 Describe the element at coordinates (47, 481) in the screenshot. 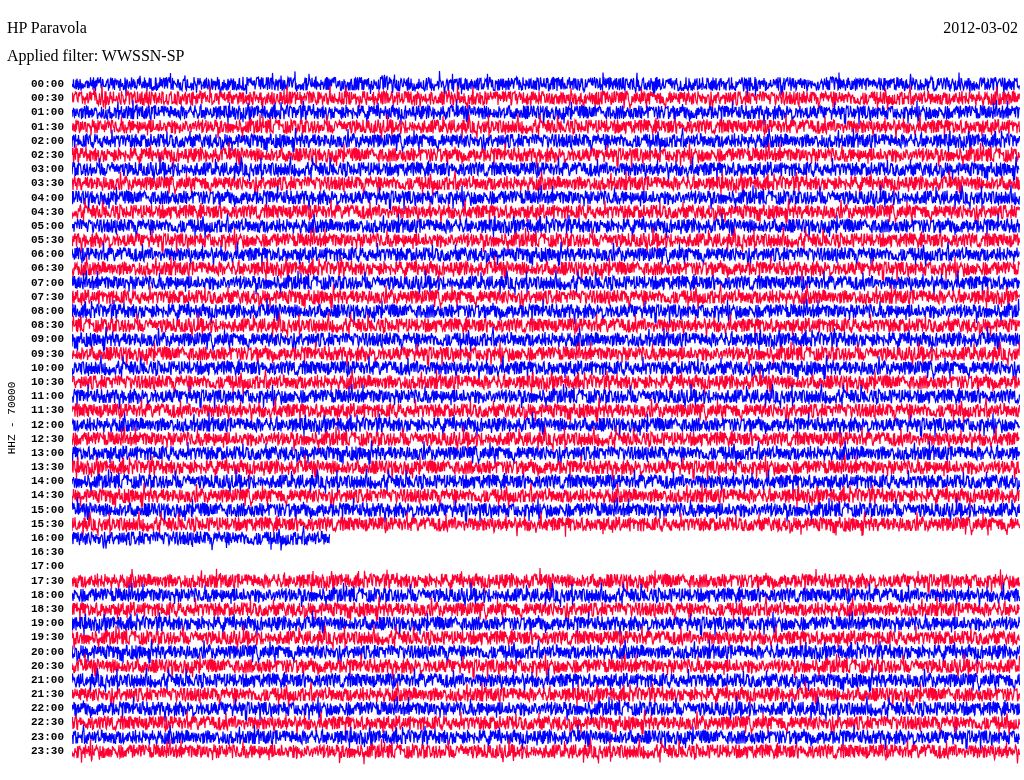

I see `time-label: 14:00` at that location.